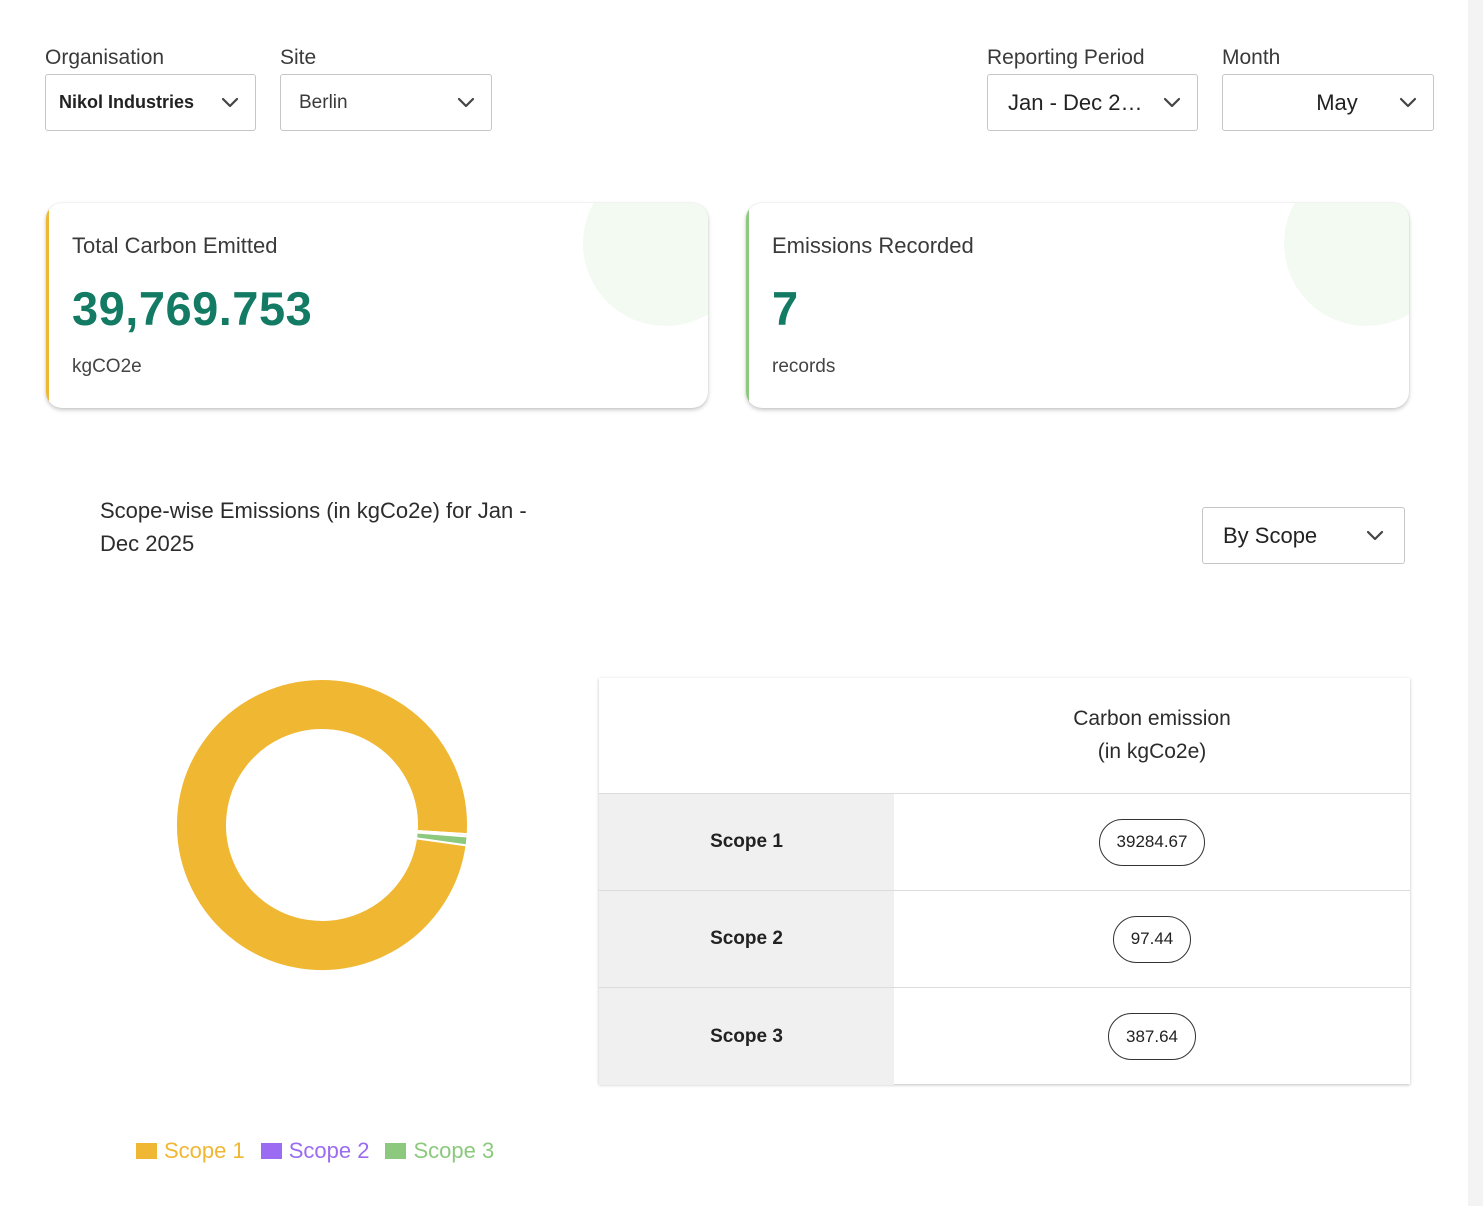 The height and width of the screenshot is (1206, 1483). What do you see at coordinates (1270, 535) in the screenshot?
I see `group-by-value: By Scope` at bounding box center [1270, 535].